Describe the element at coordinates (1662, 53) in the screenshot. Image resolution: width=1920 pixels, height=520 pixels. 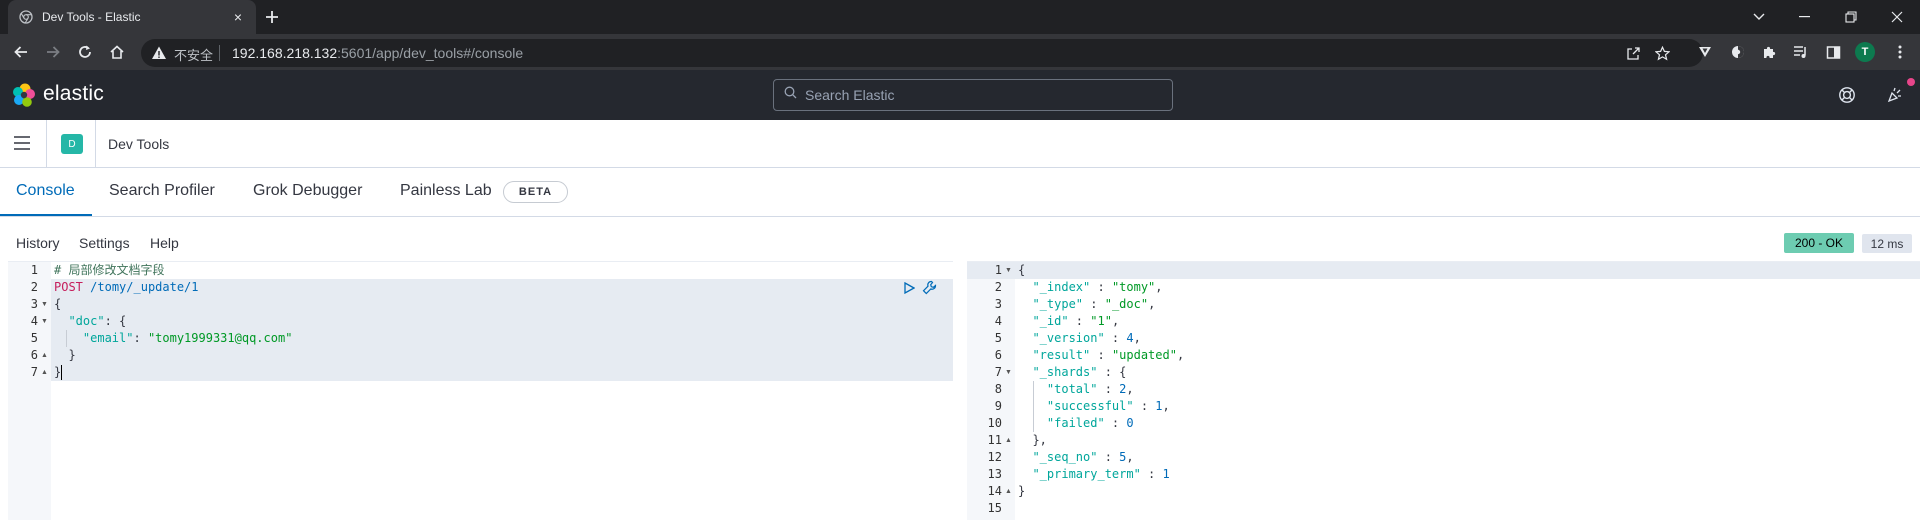
I see `star-icon` at that location.